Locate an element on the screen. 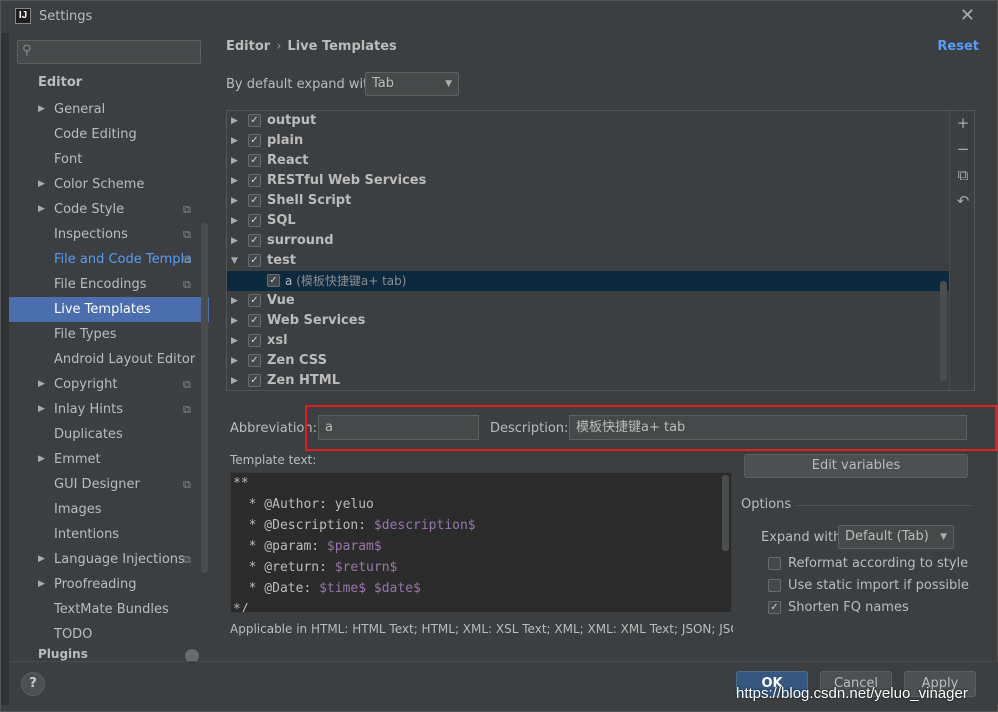  template-group-zen-html: ▶ ✓ Zen HTML is located at coordinates (588, 381).